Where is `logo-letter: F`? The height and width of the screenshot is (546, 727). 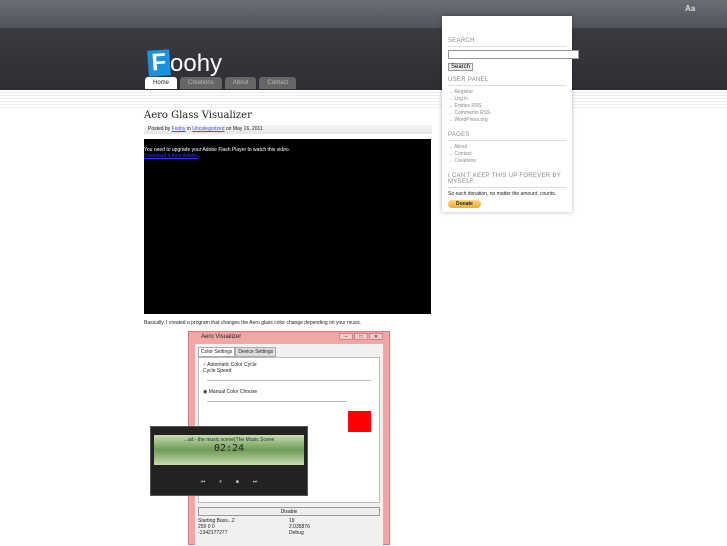
logo-letter: F is located at coordinates (159, 63).